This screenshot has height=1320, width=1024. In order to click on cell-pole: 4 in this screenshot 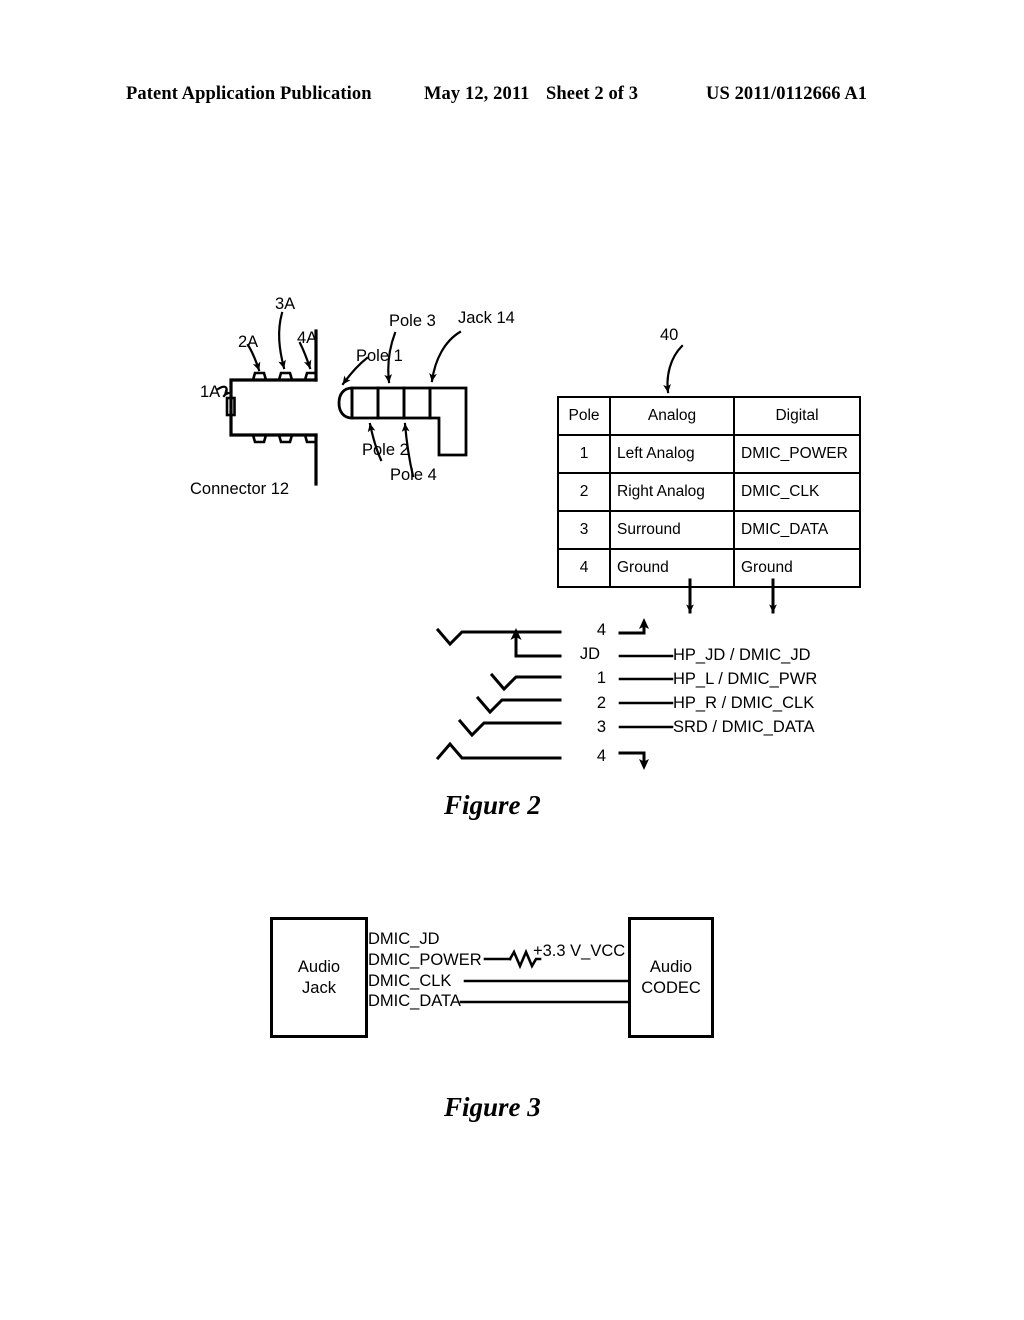, I will do `click(584, 568)`.